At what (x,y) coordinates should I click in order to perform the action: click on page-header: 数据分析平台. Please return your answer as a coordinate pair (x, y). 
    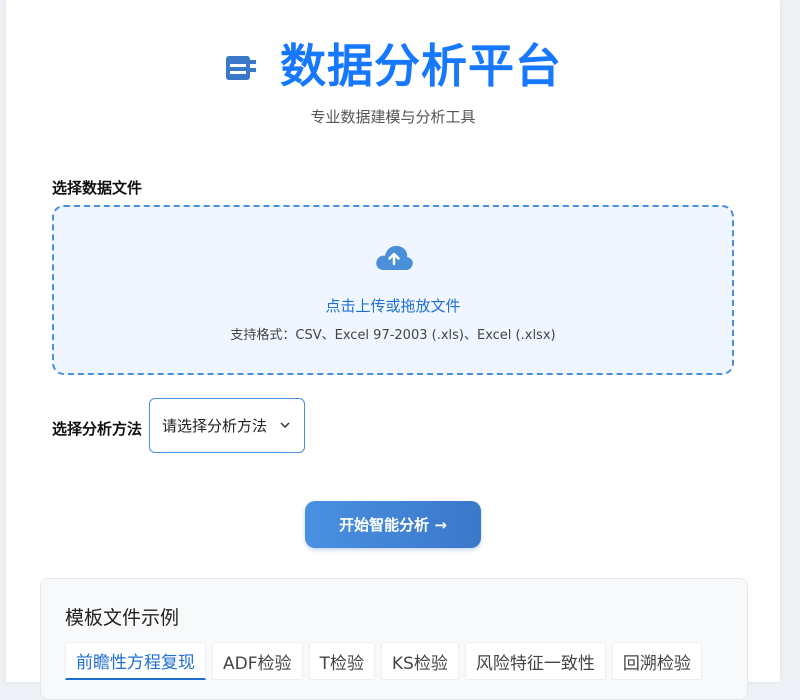
    Looking at the image, I should click on (393, 63).